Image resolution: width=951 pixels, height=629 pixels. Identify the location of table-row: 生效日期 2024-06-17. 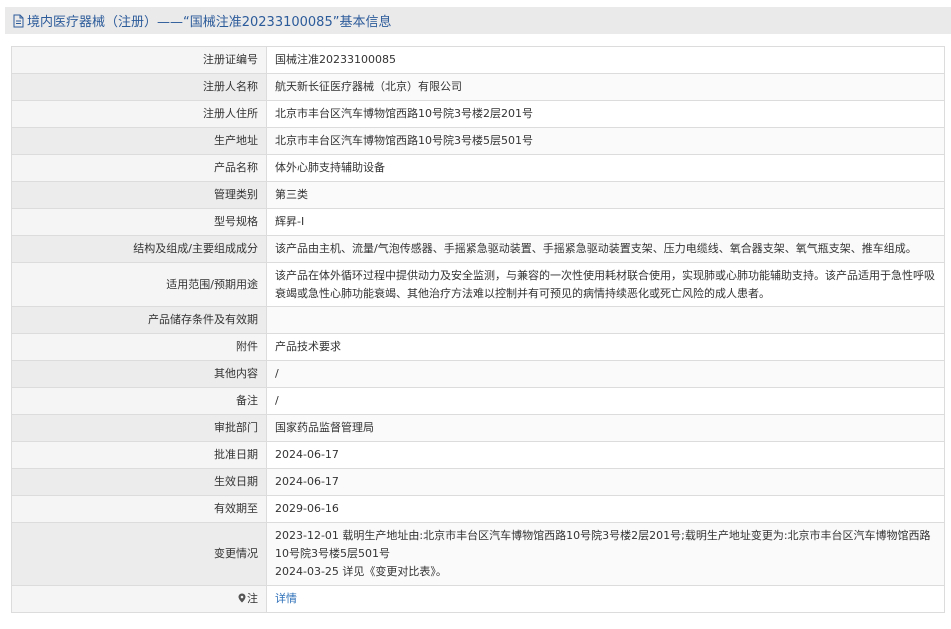
(478, 482).